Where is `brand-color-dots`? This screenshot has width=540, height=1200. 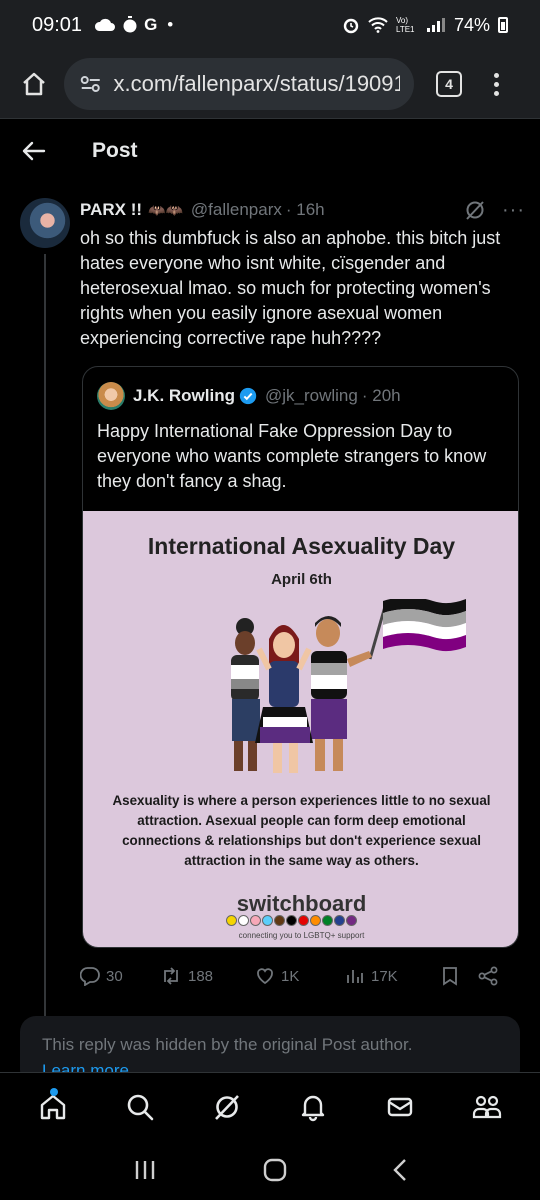 brand-color-dots is located at coordinates (291, 920).